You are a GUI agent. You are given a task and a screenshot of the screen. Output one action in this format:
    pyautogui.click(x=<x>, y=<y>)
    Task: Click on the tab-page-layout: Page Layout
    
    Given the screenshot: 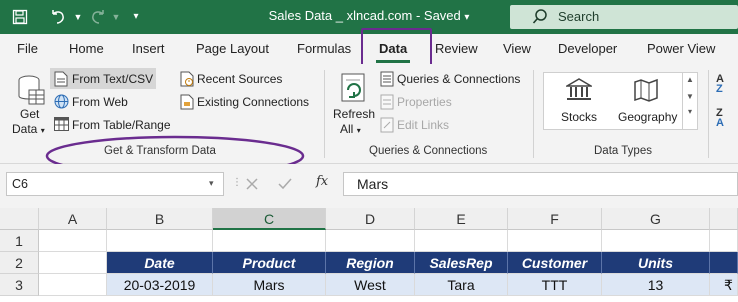 What is the action you would take?
    pyautogui.click(x=232, y=48)
    